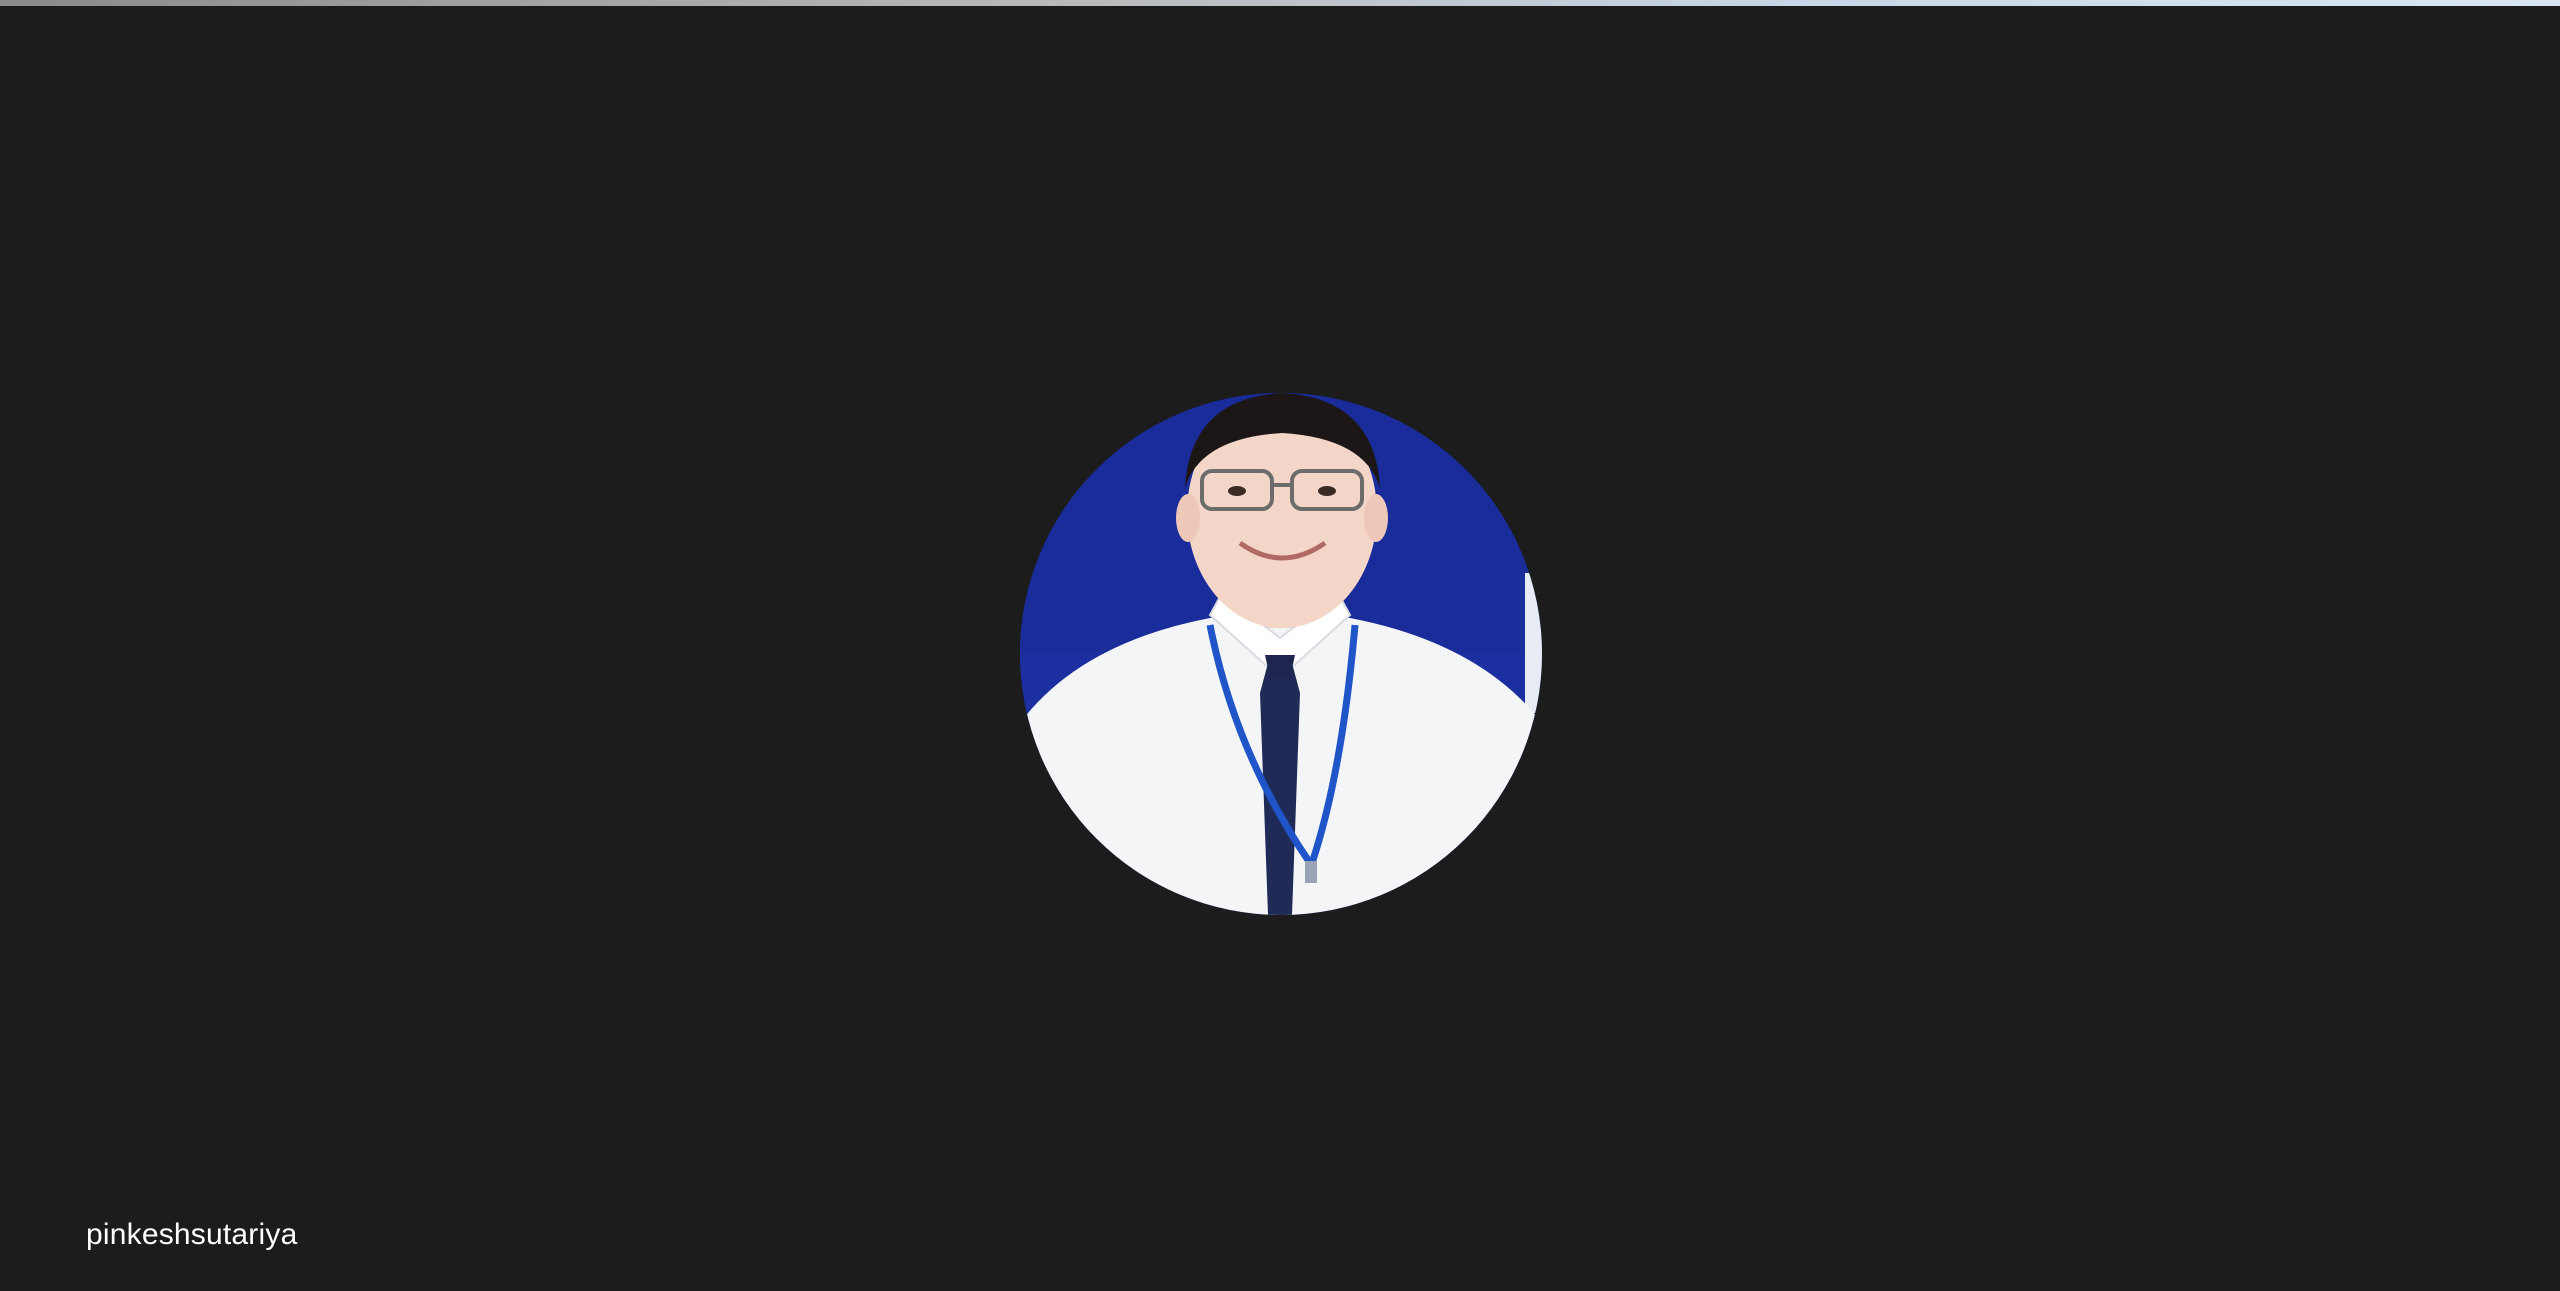 This screenshot has height=1291, width=2560. I want to click on participant-photo-icon, so click(1281, 654).